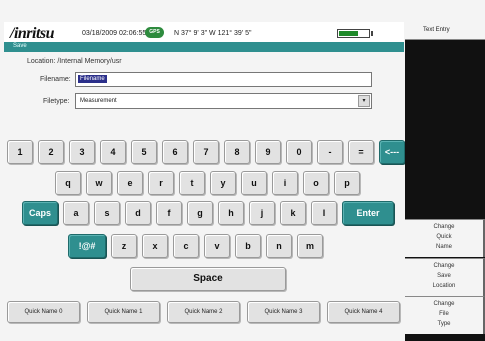 The height and width of the screenshot is (341, 485). I want to click on key-t: t, so click(192, 183).